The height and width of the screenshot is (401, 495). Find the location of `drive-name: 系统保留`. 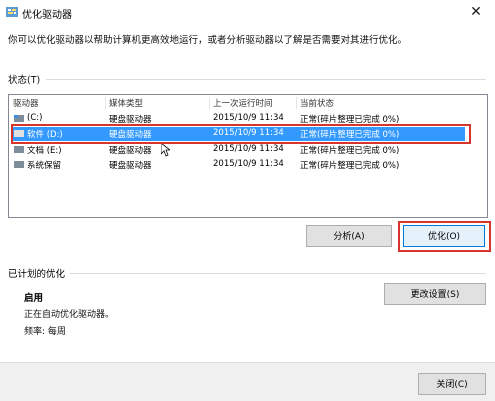

drive-name: 系统保留 is located at coordinates (44, 166).